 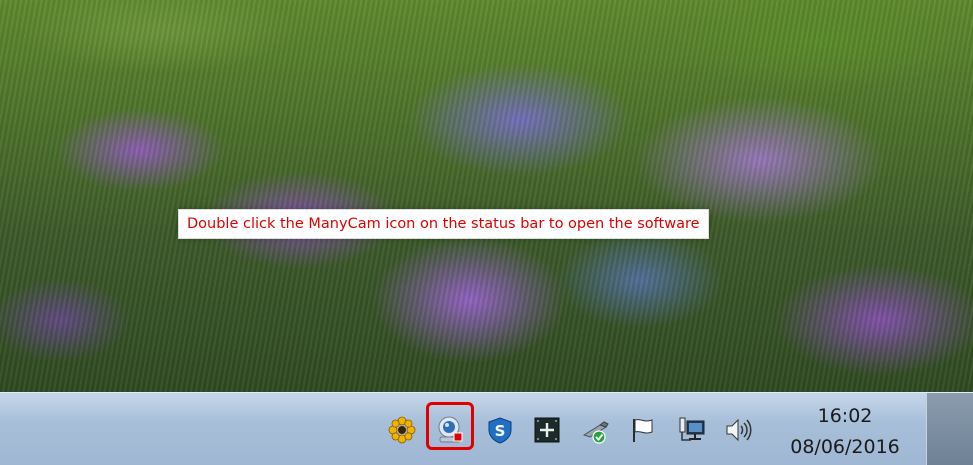 I want to click on clock-time: 16:02, so click(x=845, y=416).